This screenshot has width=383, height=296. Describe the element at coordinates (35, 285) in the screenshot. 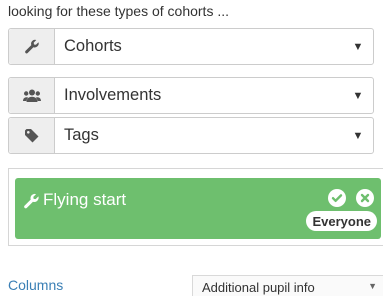

I see `columns-link: Columns` at that location.